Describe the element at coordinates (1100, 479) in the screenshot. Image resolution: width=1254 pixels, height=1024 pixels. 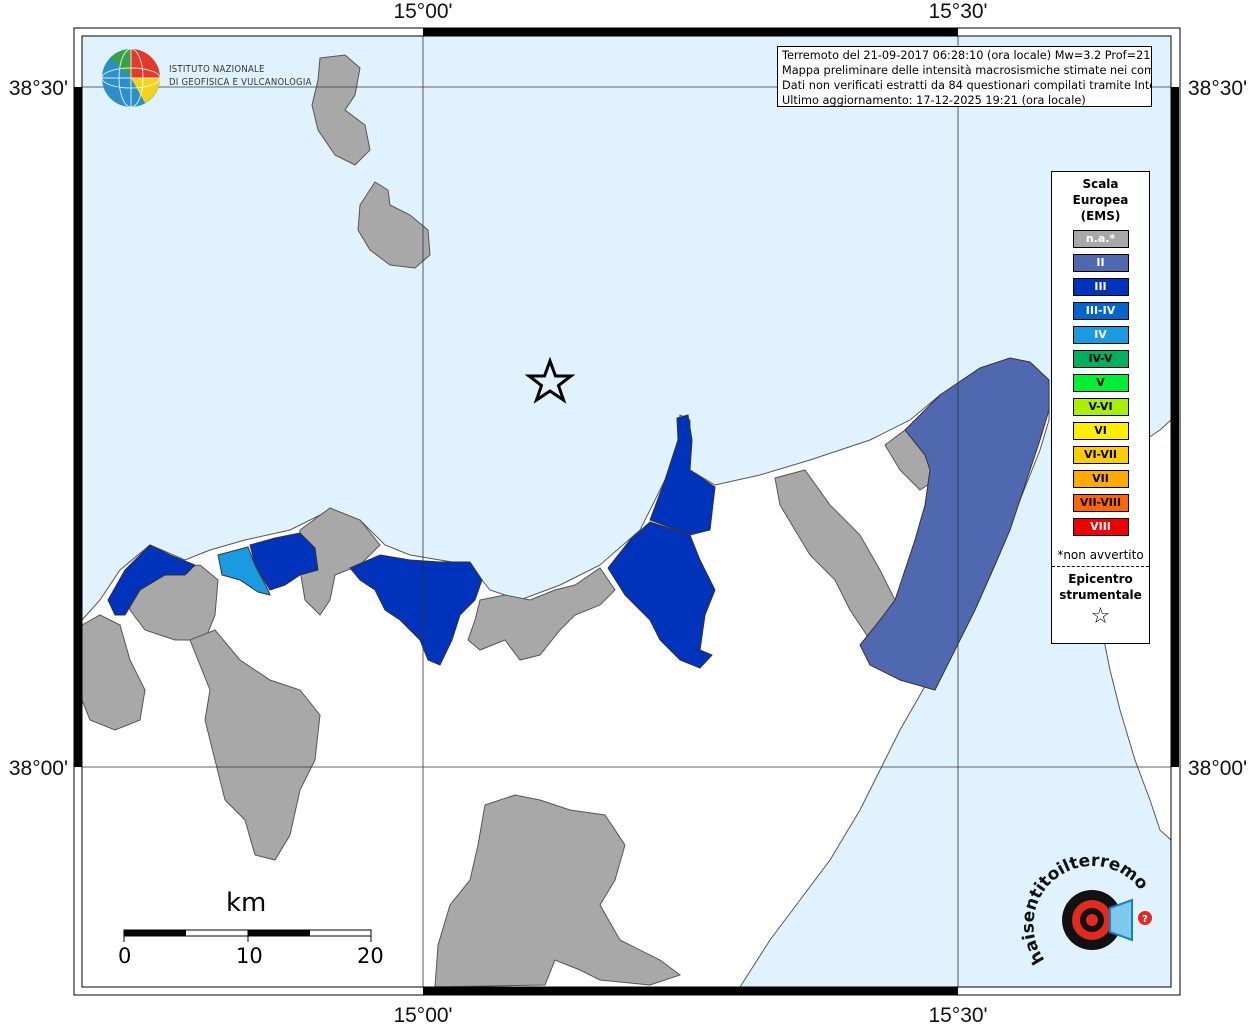
I see `legend-item: VII` at that location.